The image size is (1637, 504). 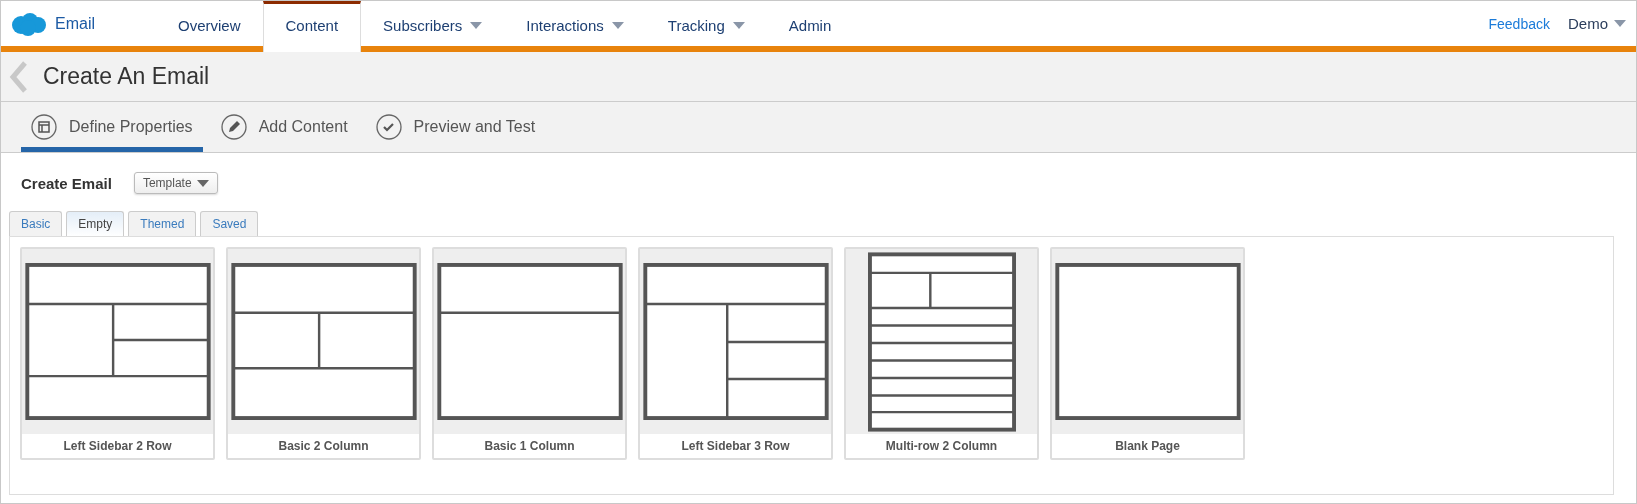 What do you see at coordinates (29, 23) in the screenshot?
I see `cloud-logo` at bounding box center [29, 23].